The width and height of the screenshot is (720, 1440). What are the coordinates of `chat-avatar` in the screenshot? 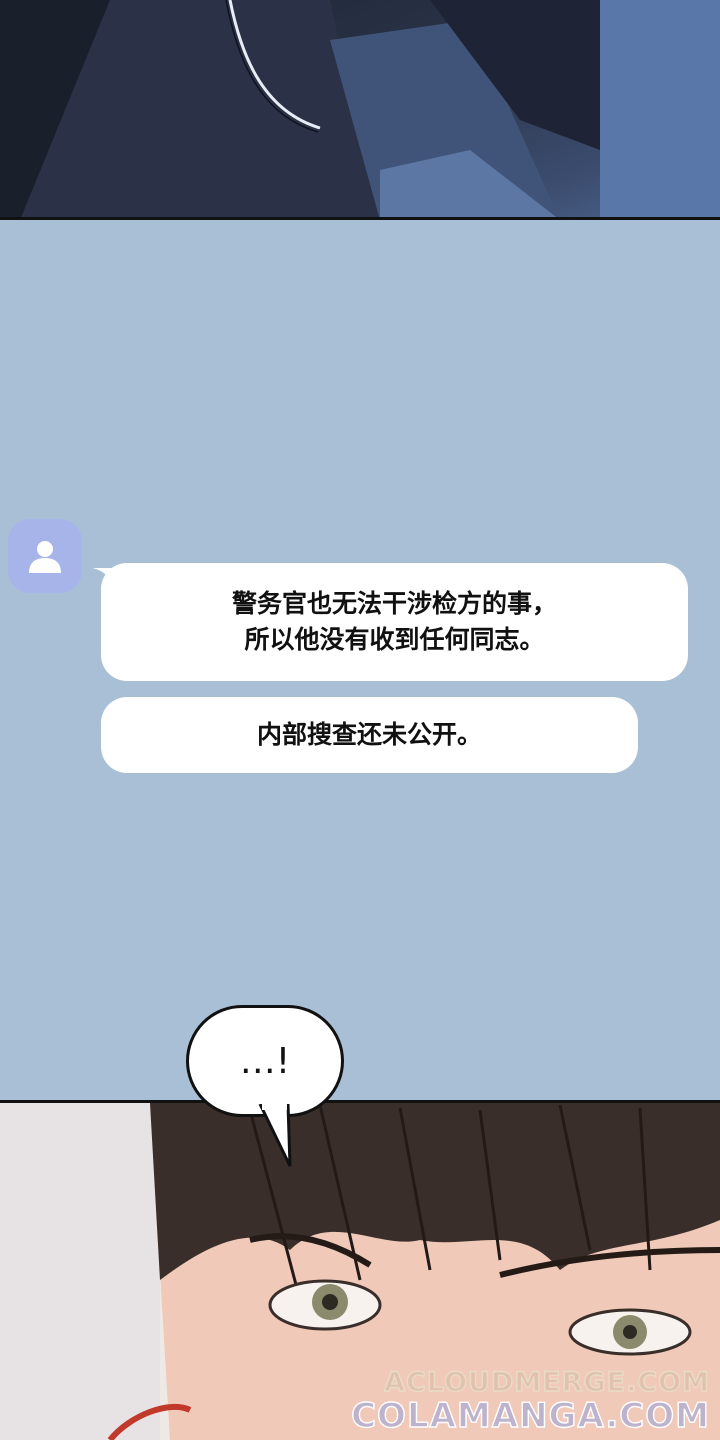 It's located at (45, 556).